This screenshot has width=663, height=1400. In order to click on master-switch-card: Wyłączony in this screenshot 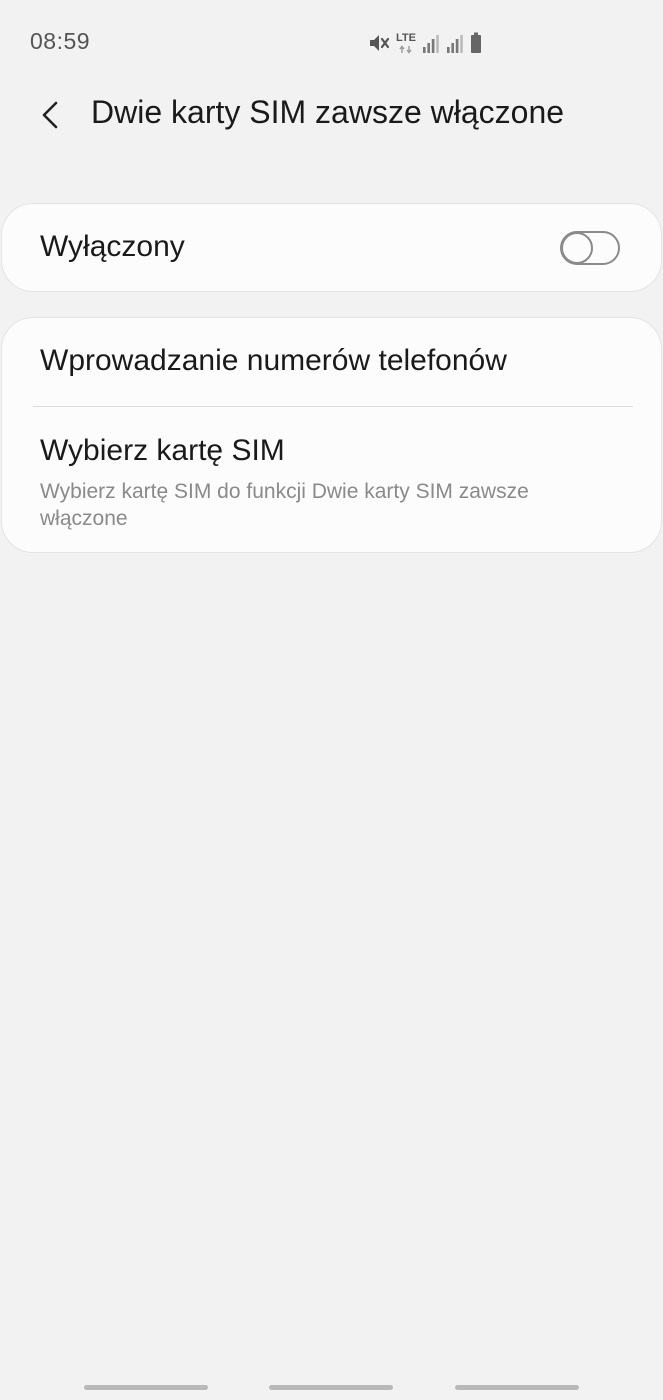, I will do `click(331, 247)`.